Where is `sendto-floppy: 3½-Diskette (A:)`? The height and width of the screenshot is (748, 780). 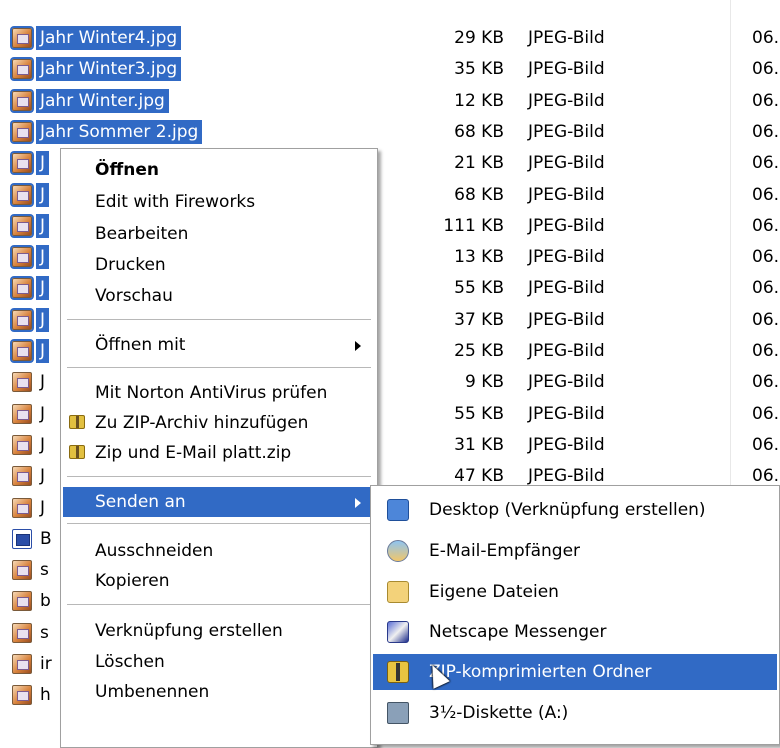 sendto-floppy: 3½-Diskette (A:) is located at coordinates (575, 713).